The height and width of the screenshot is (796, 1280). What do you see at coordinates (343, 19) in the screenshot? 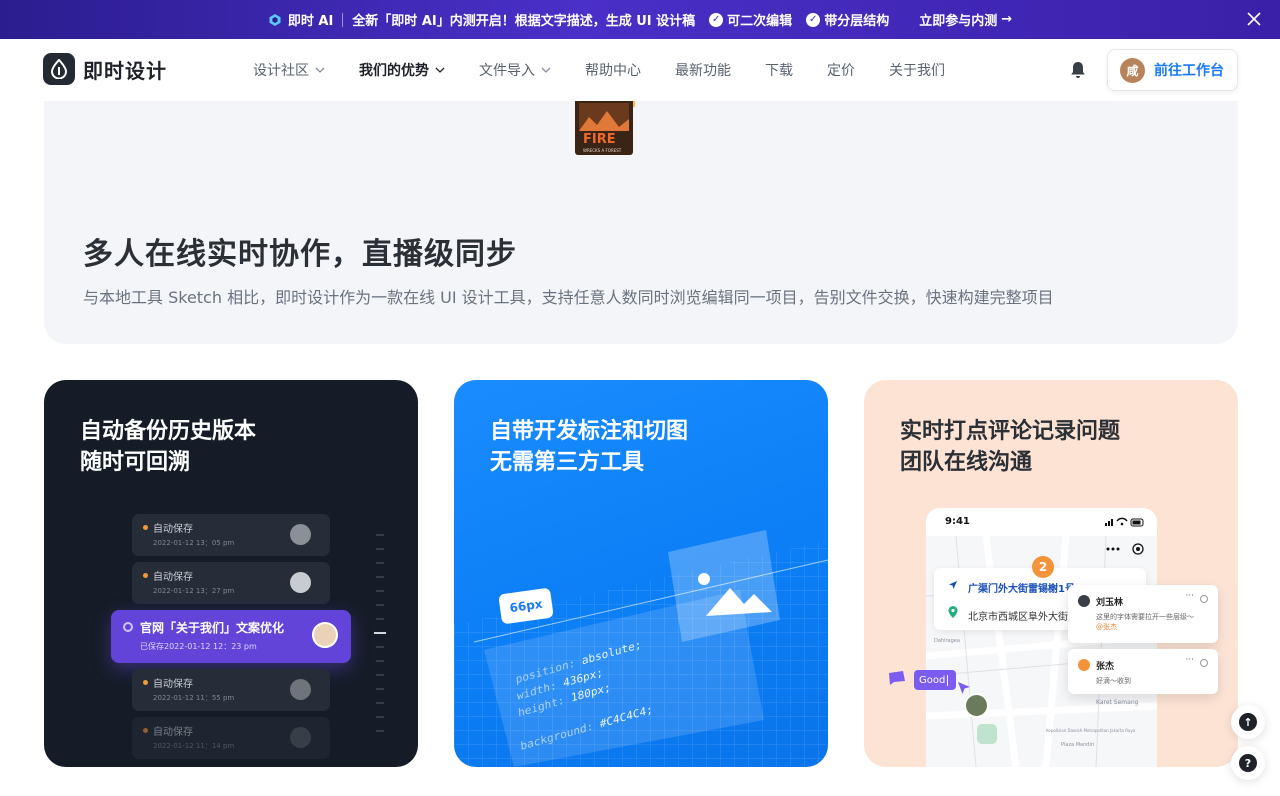
I see `promo-divider` at bounding box center [343, 19].